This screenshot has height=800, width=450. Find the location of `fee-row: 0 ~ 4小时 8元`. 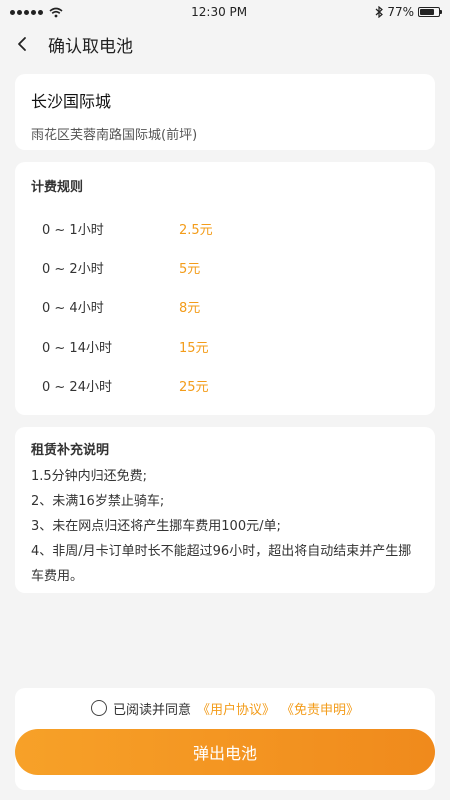

fee-row: 0 ~ 4小时 8元 is located at coordinates (225, 306).